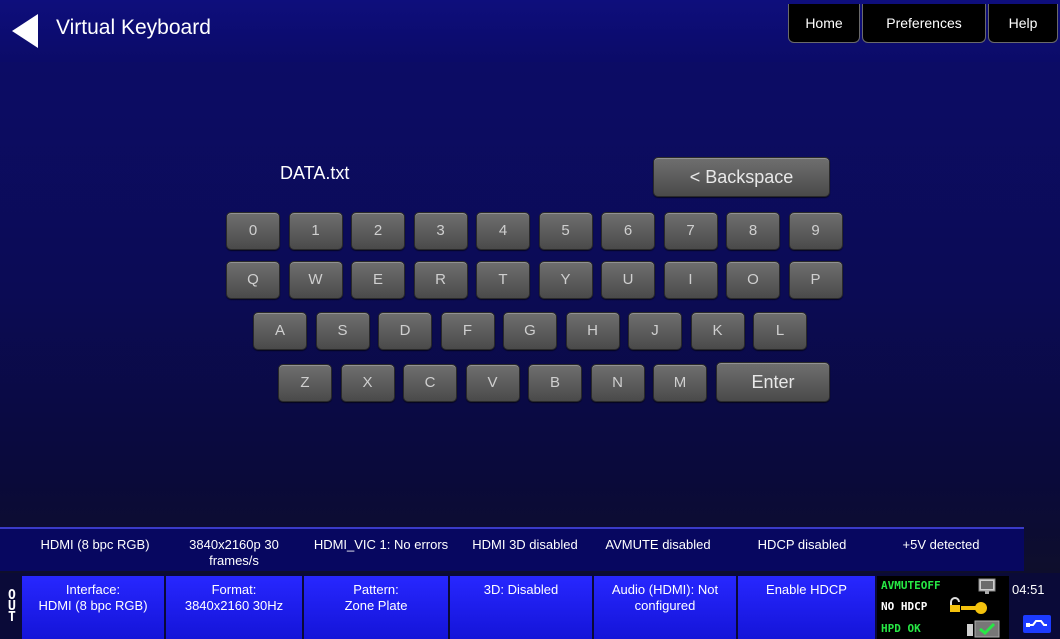 This screenshot has width=1060, height=639. What do you see at coordinates (943, 607) in the screenshot?
I see `status-indicator-panel: AVMUTEOFF NO HDCP HPD OK` at bounding box center [943, 607].